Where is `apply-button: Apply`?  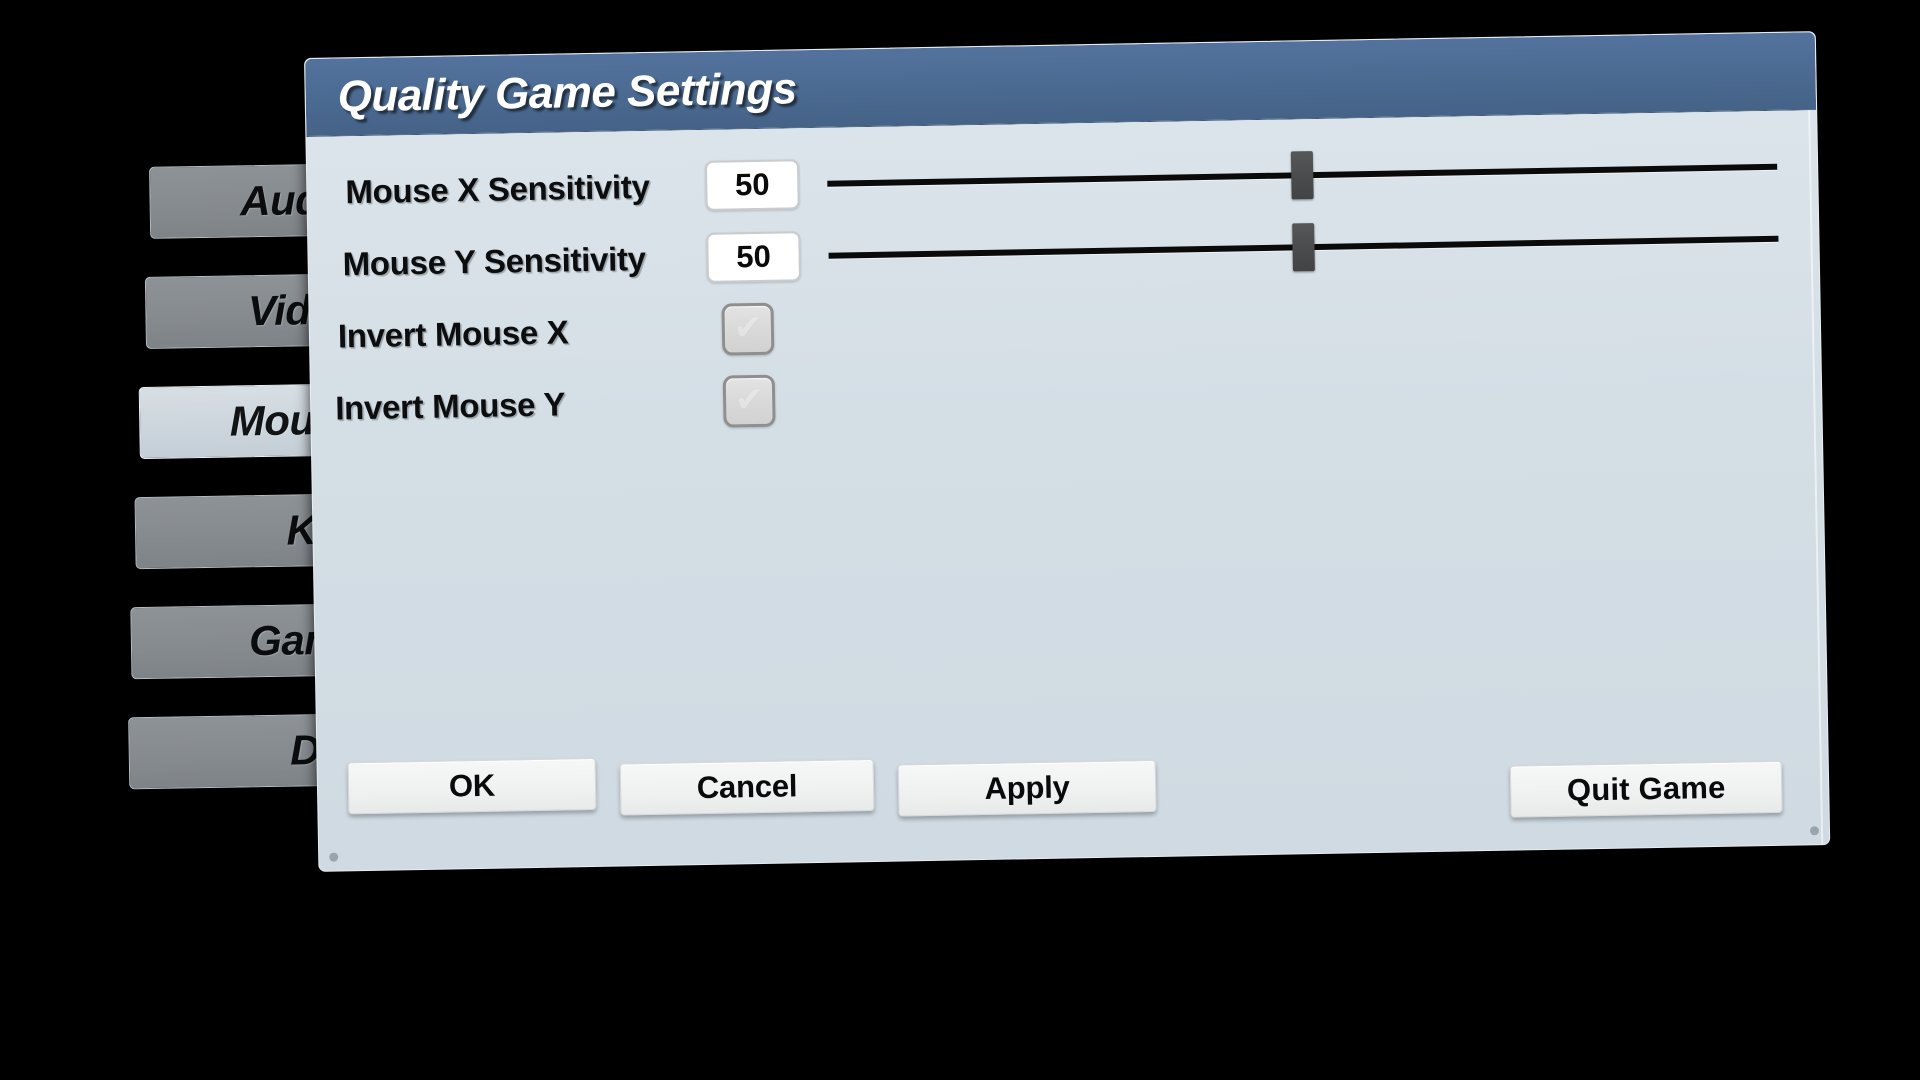
apply-button: Apply is located at coordinates (1027, 788).